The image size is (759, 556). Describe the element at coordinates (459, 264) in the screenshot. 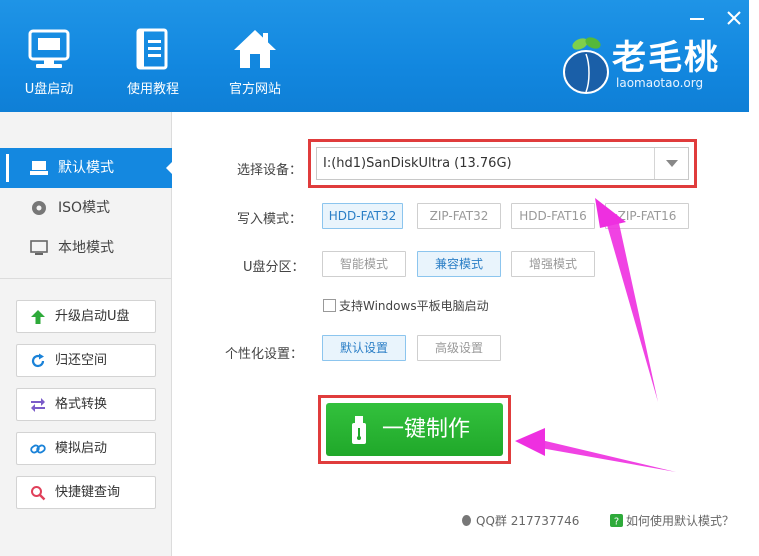

I see `partition-compatible: 兼容模式` at that location.